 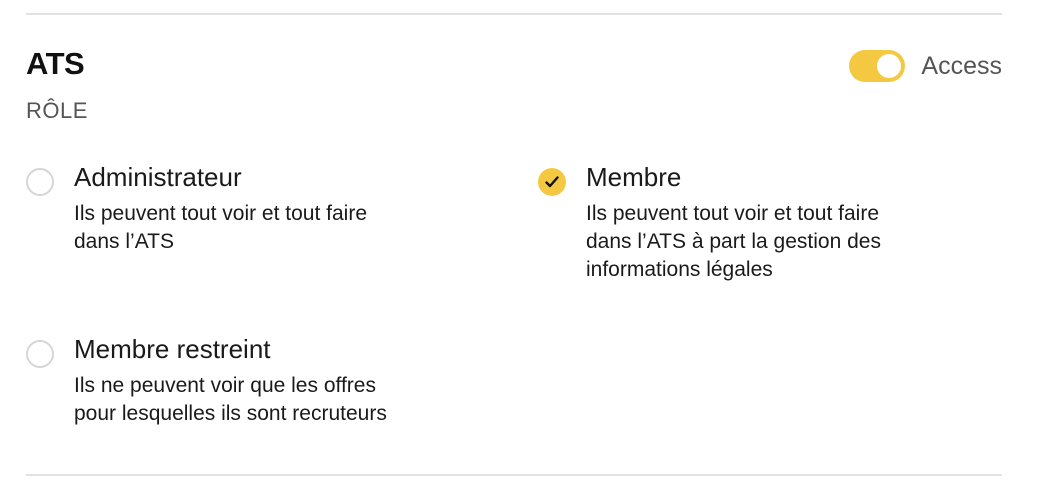 I want to click on top-divider, so click(x=514, y=14).